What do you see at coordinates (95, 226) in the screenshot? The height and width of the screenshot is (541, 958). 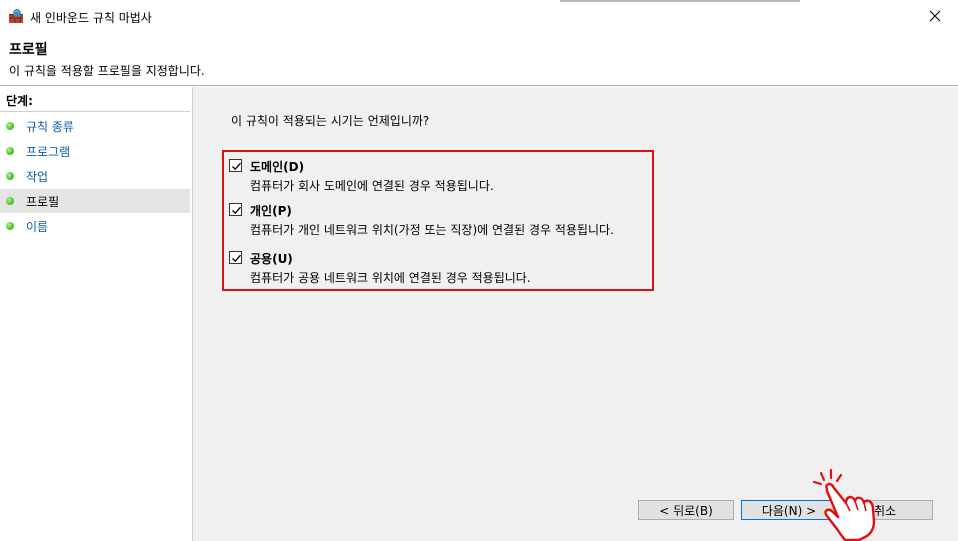 I see `sidebar-item-name: 이름` at bounding box center [95, 226].